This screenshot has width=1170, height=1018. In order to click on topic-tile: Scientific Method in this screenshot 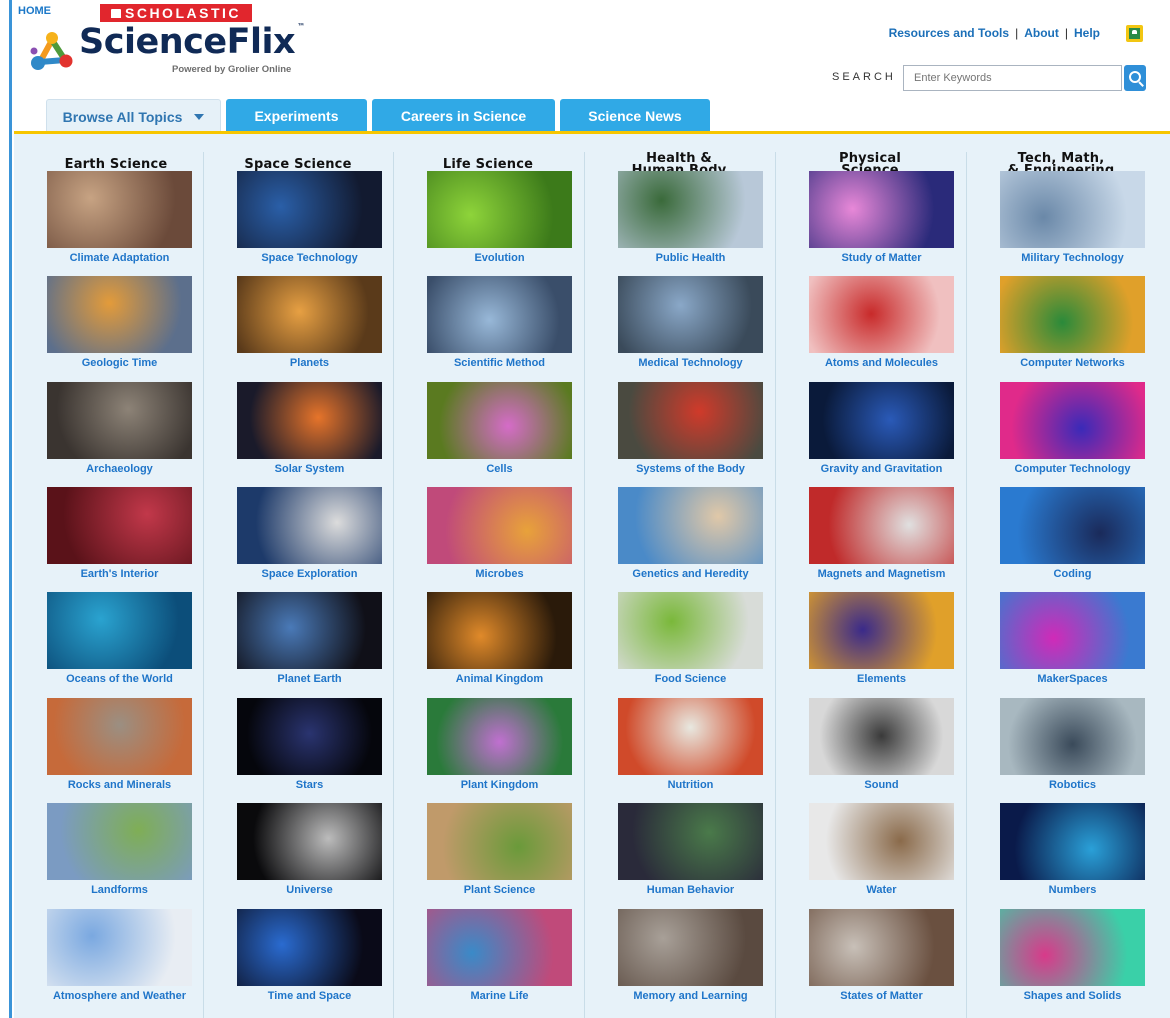, I will do `click(499, 326)`.